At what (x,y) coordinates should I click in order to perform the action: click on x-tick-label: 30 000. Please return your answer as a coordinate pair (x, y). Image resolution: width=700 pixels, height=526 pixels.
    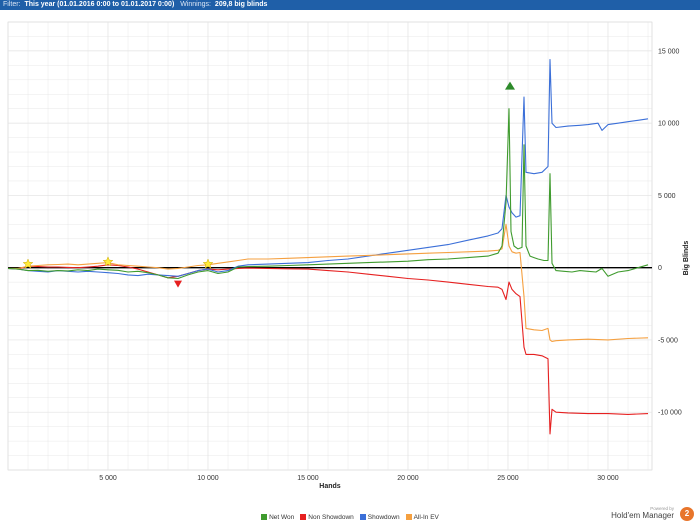
    Looking at the image, I should click on (608, 478).